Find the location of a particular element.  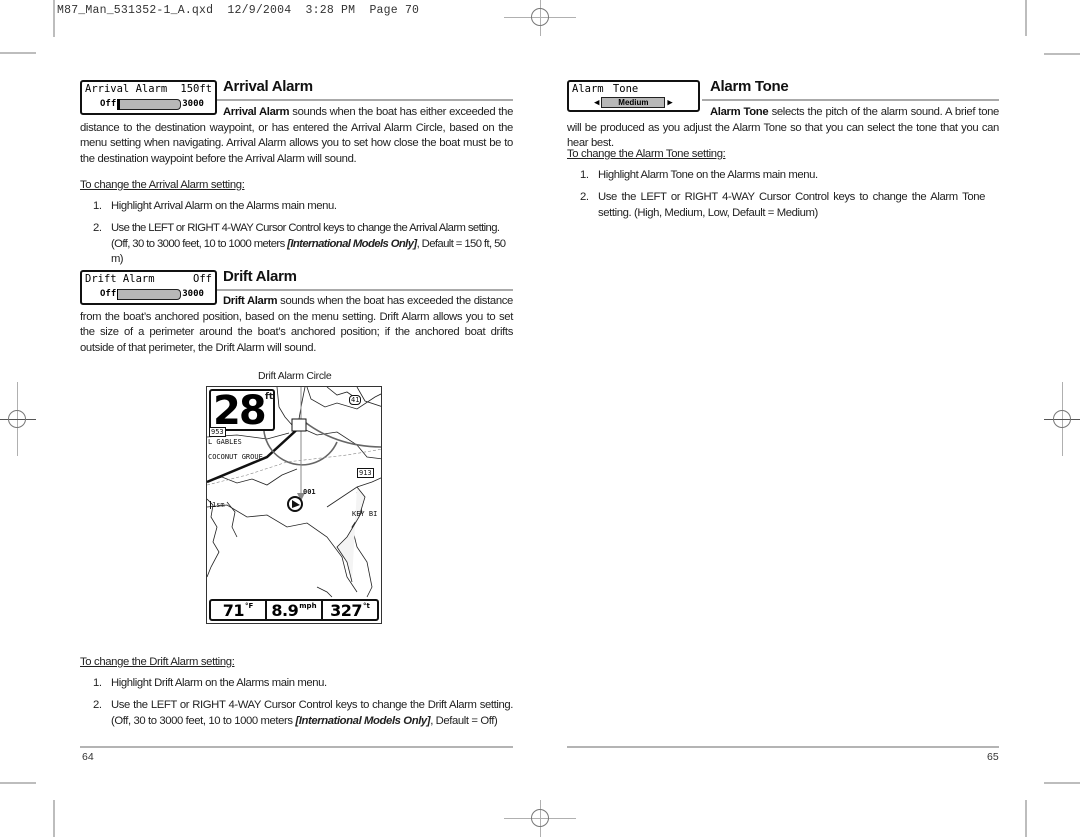

widget-label: Drift Alarm is located at coordinates (120, 279).